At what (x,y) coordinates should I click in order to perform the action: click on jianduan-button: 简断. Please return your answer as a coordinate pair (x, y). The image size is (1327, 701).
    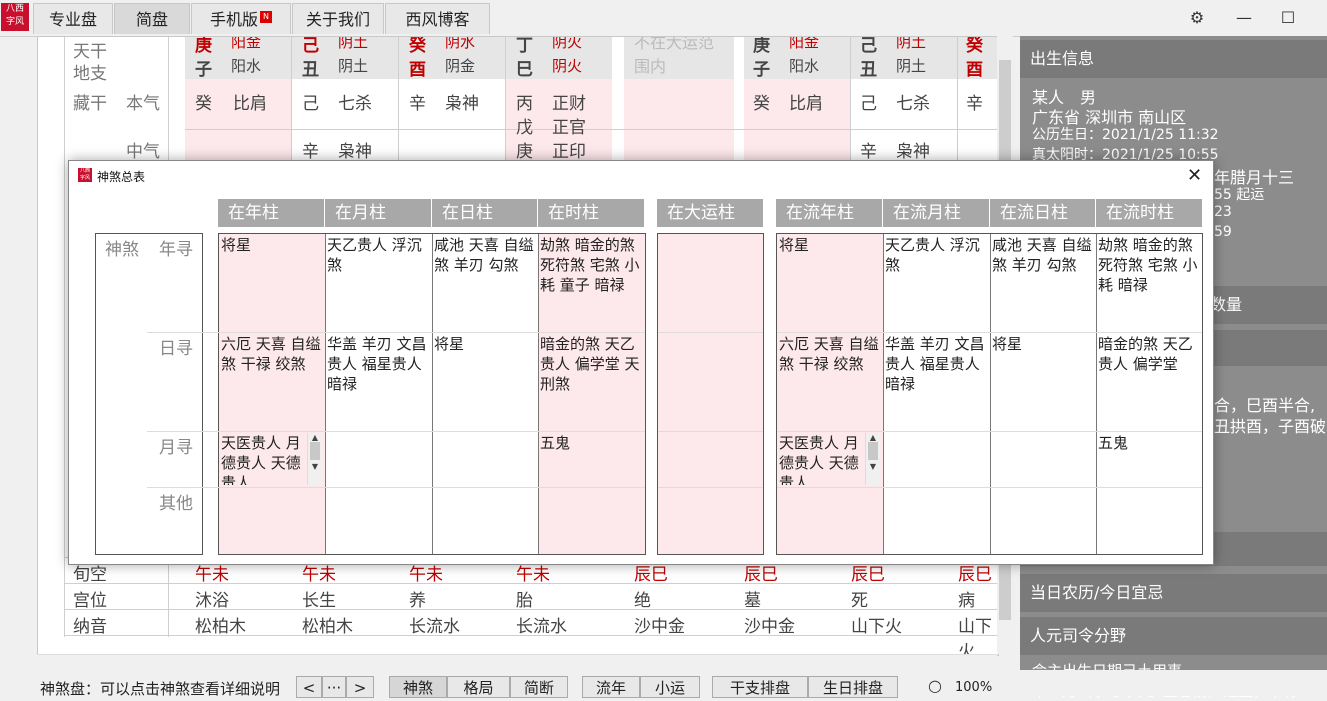
    Looking at the image, I should click on (539, 687).